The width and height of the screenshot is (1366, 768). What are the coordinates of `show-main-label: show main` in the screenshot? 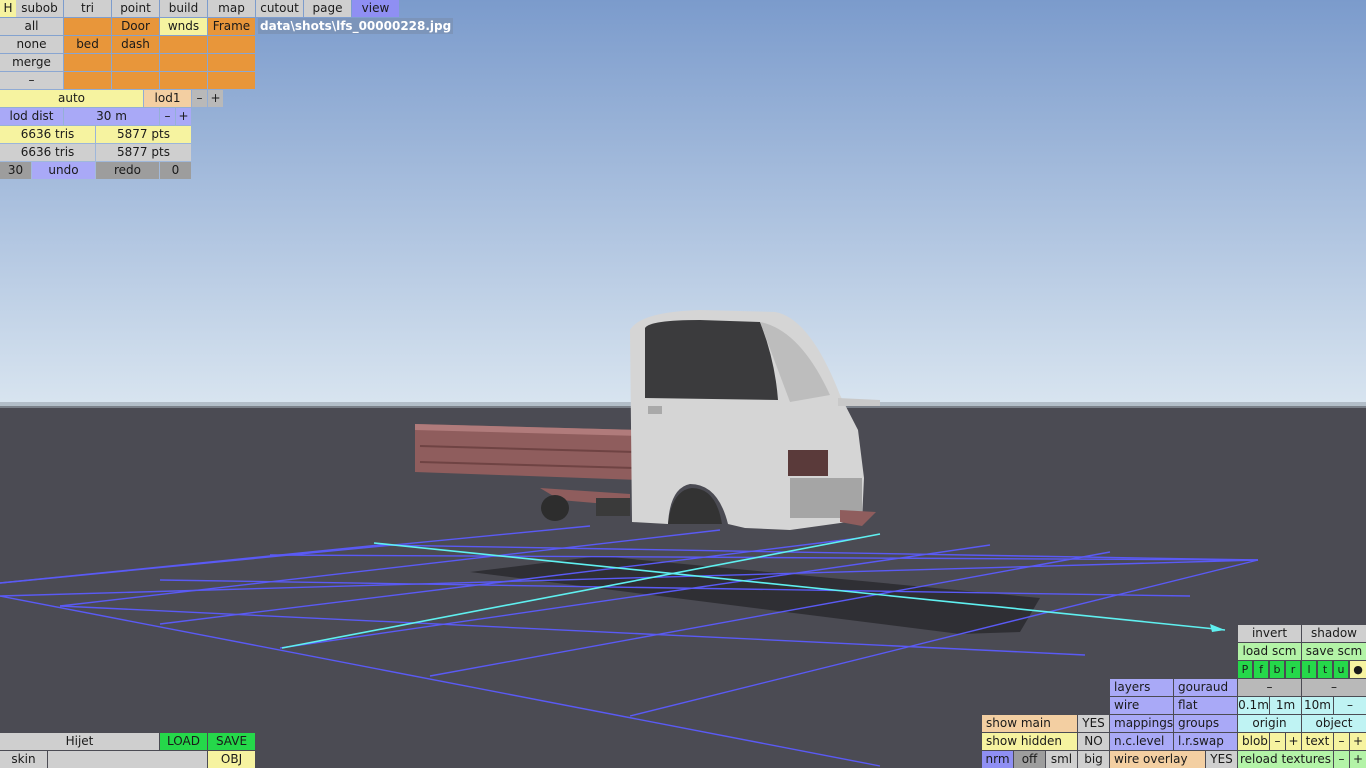 It's located at (1029, 723).